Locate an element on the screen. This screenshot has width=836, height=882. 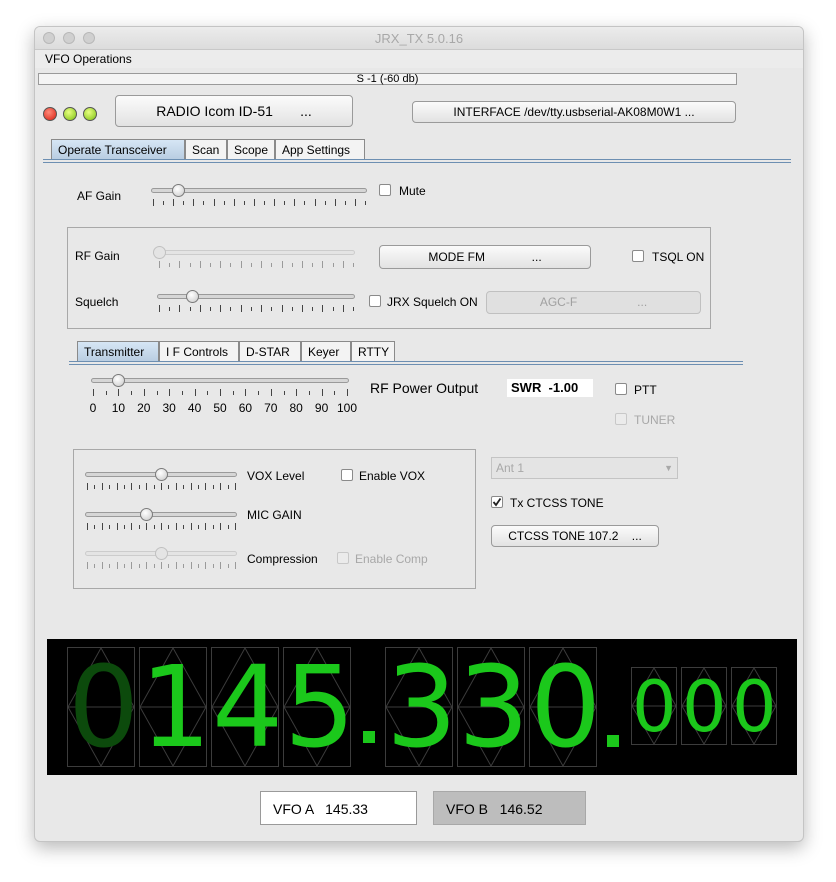
tab-app-settings: App Settings is located at coordinates (320, 149).